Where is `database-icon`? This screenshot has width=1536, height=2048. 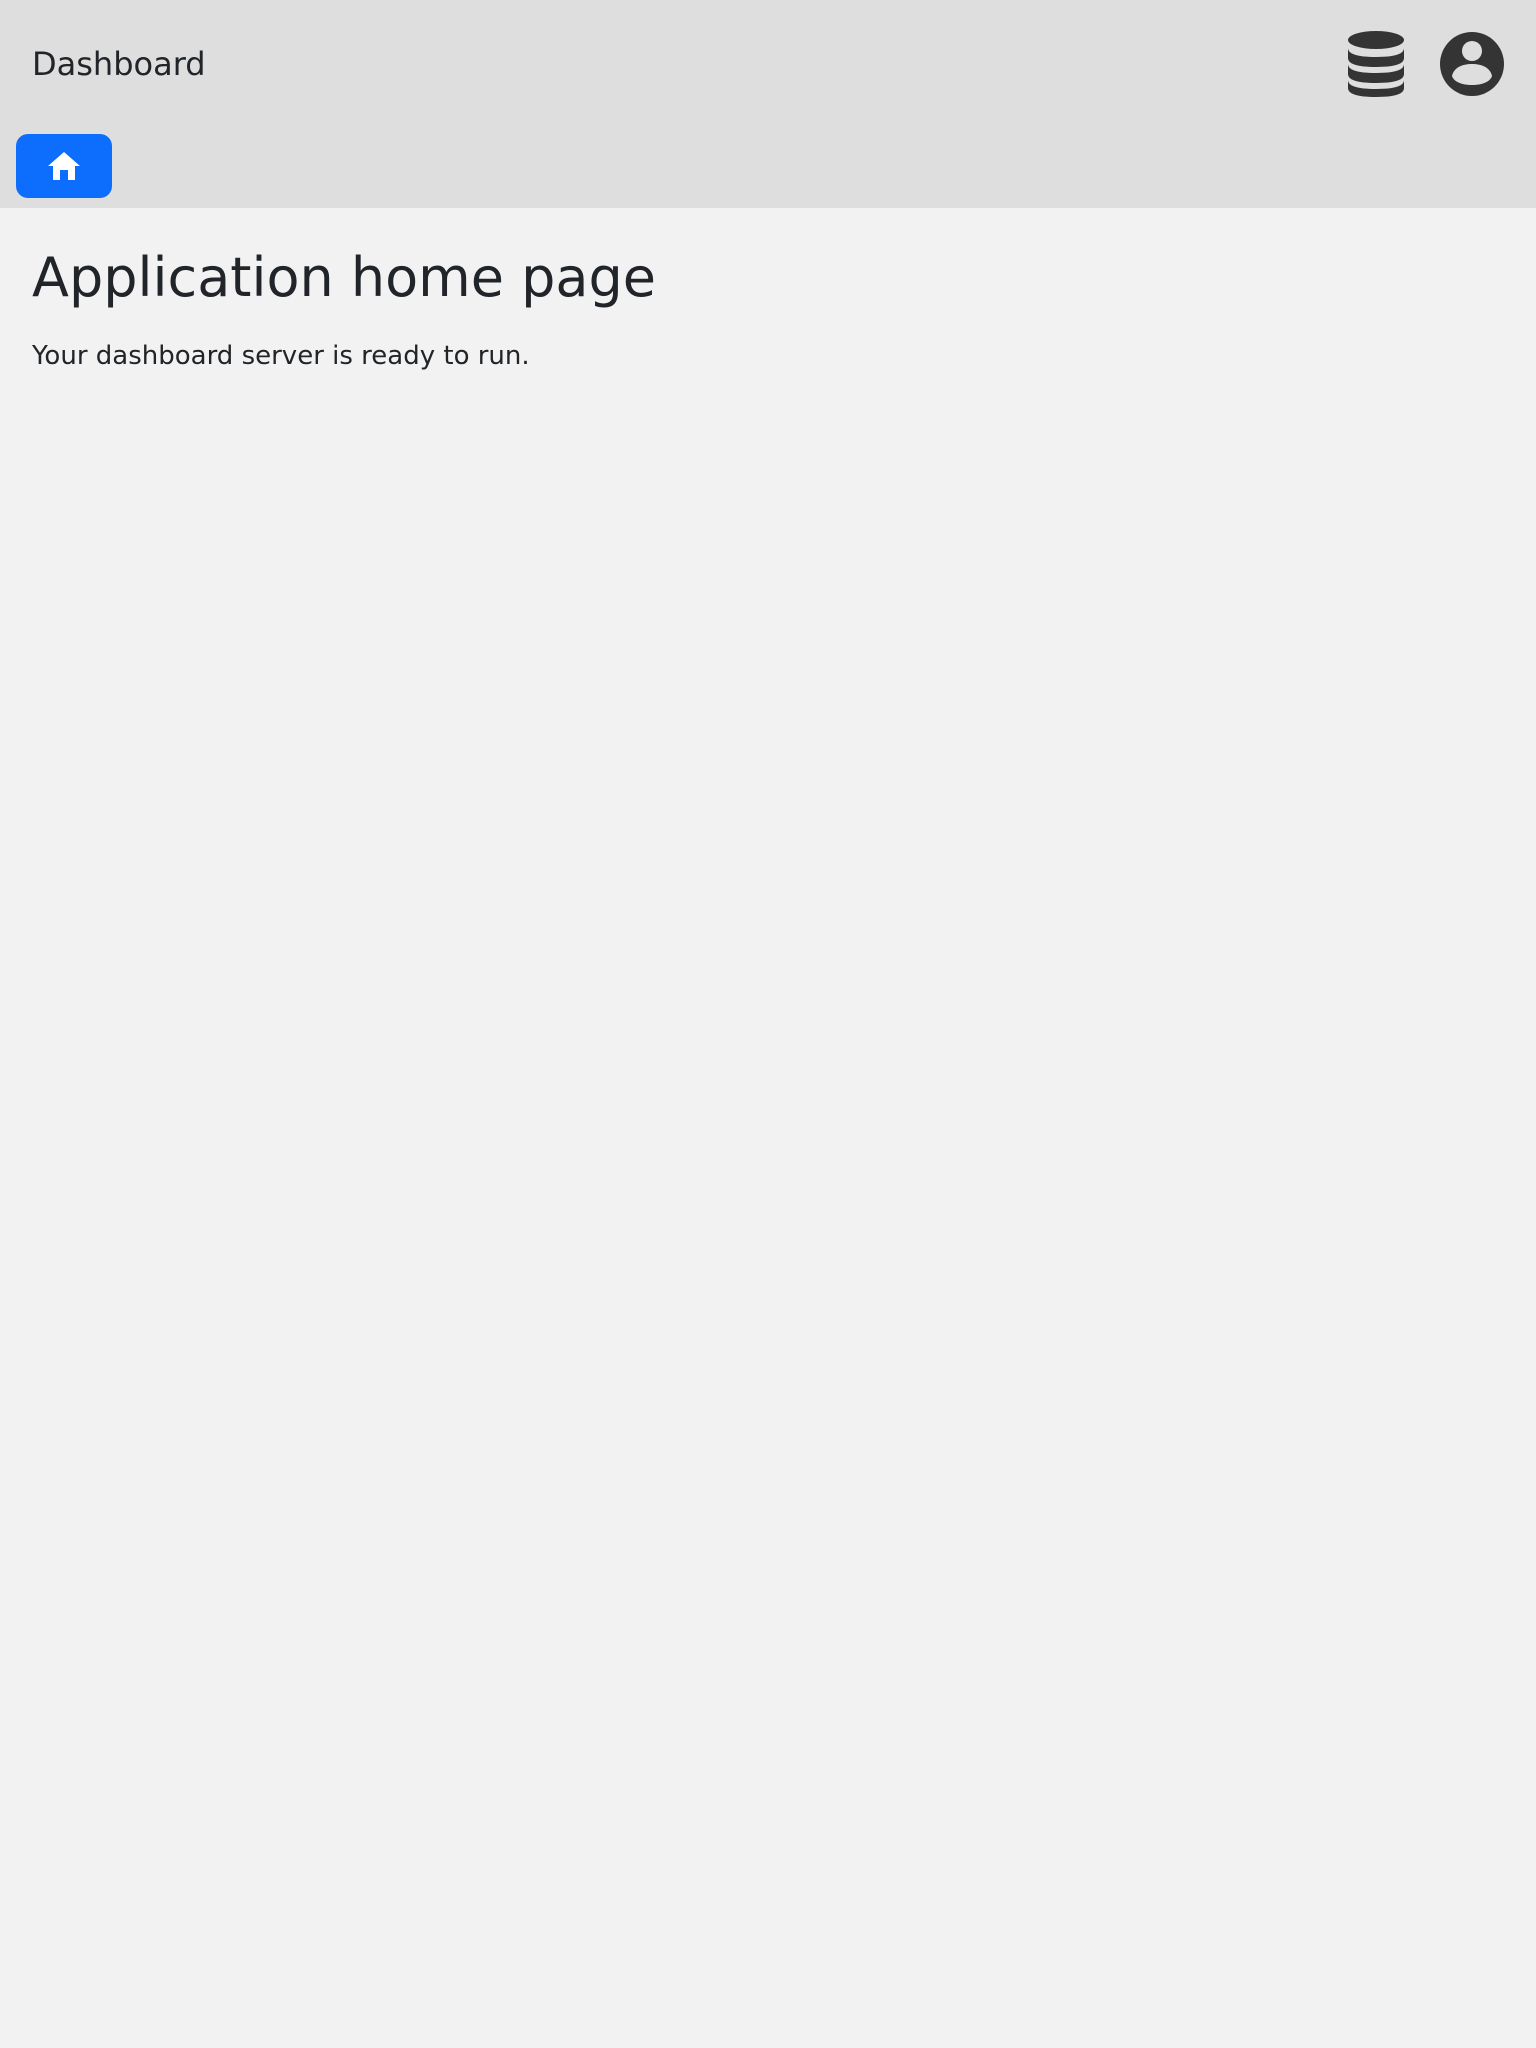 database-icon is located at coordinates (1376, 64).